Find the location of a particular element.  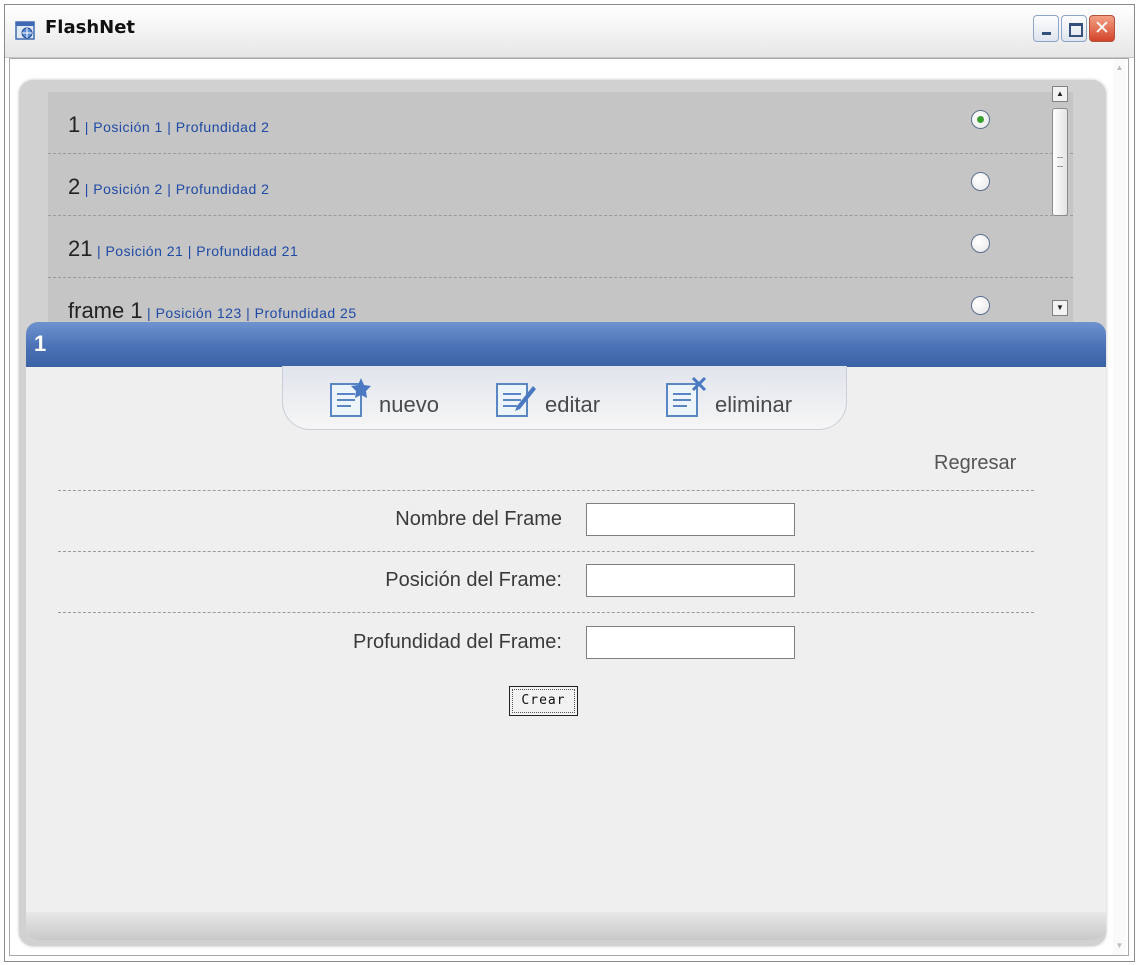

panel-footer is located at coordinates (566, 926).